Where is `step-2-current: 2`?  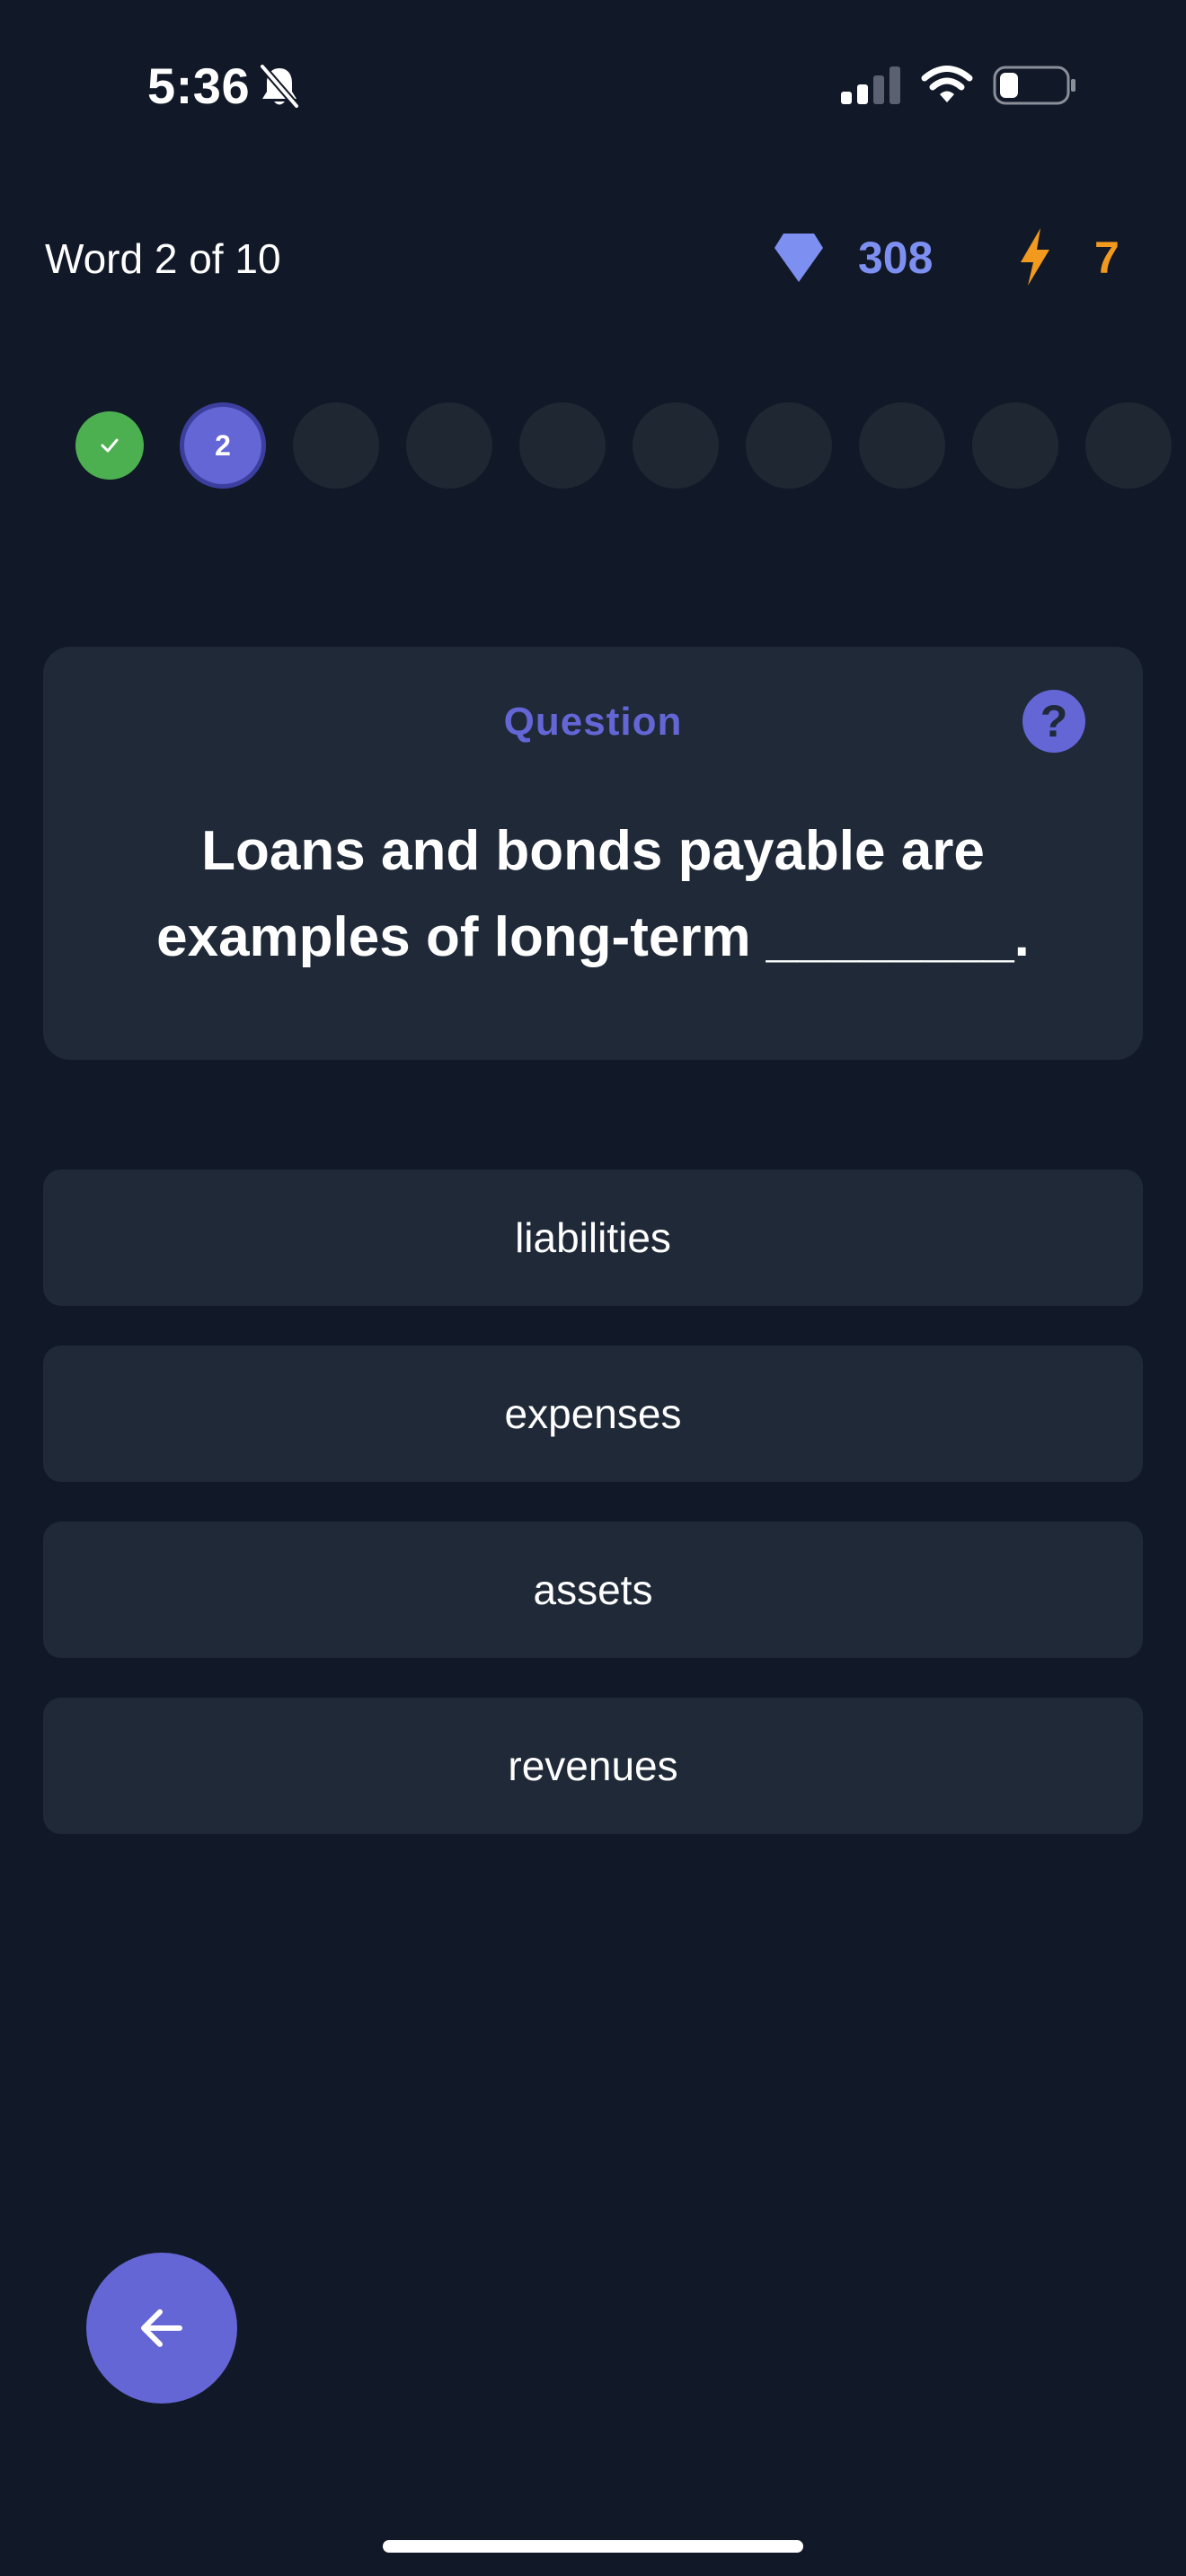 step-2-current: 2 is located at coordinates (223, 445).